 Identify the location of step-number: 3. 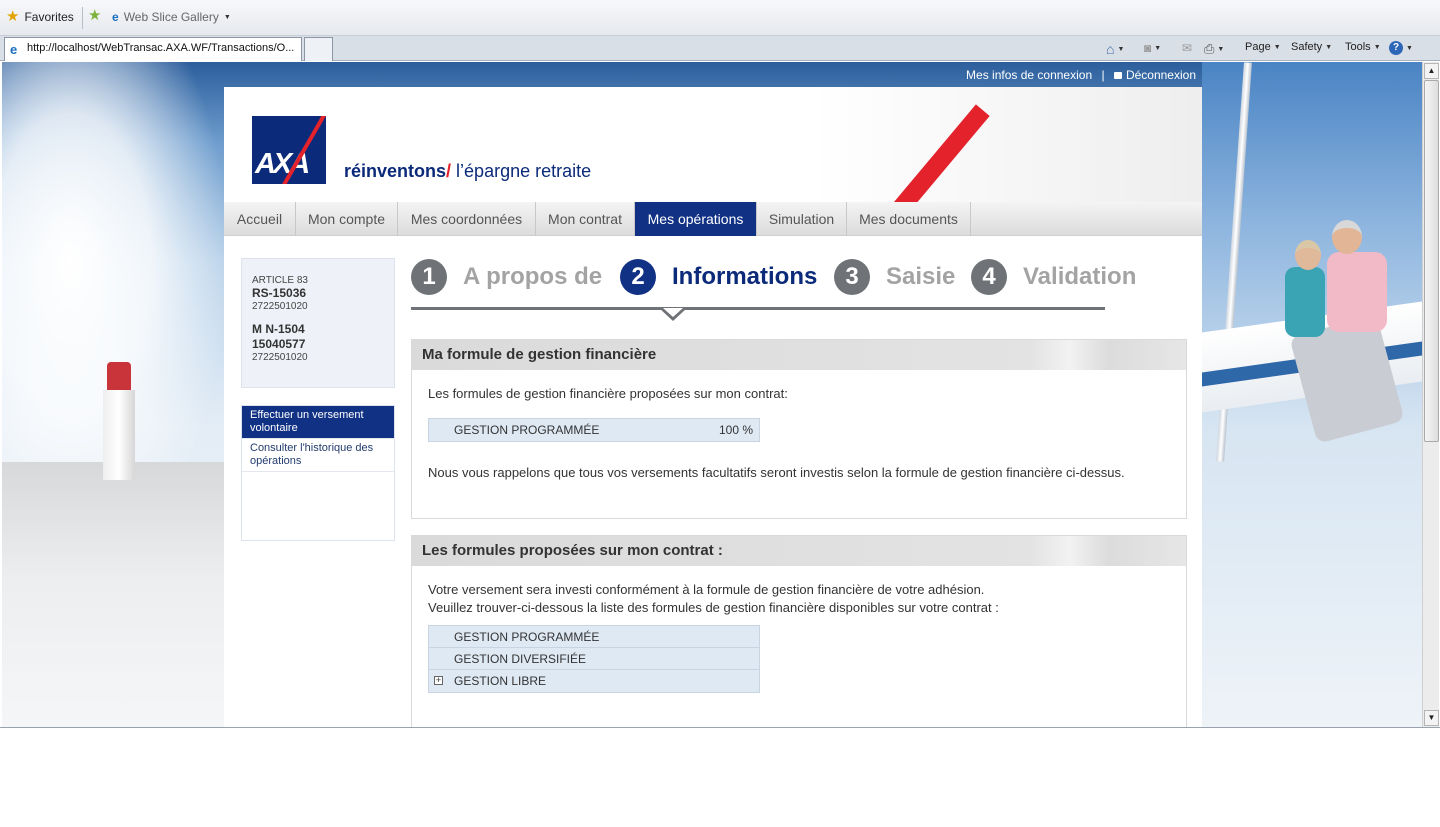
(852, 277).